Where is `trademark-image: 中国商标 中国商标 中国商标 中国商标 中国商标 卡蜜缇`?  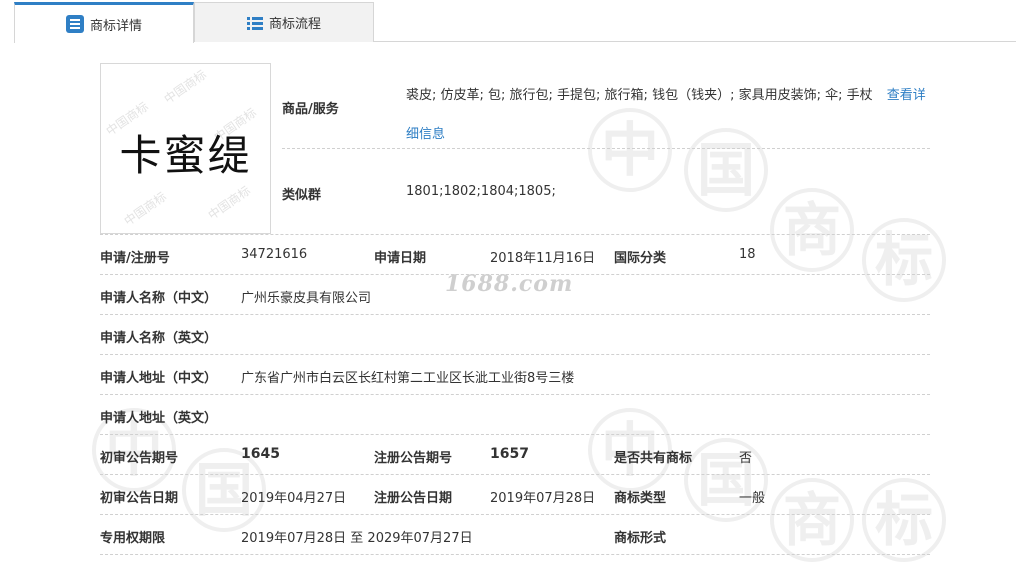 trademark-image: 中国商标 中国商标 中国商标 中国商标 中国商标 卡蜜缇 is located at coordinates (185, 148).